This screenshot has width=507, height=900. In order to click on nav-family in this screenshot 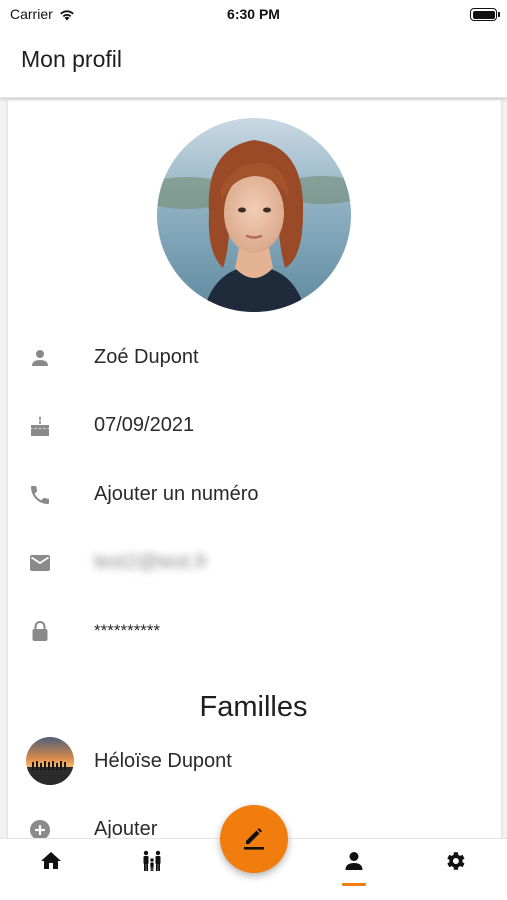, I will do `click(152, 869)`.